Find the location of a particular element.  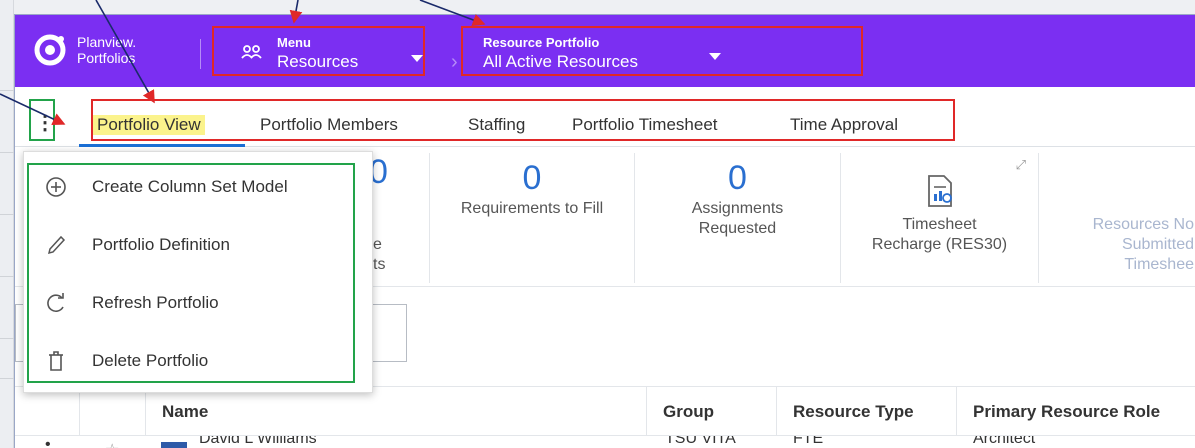

menu-item-create-column-set-model: Create Column Set Model is located at coordinates (199, 187).